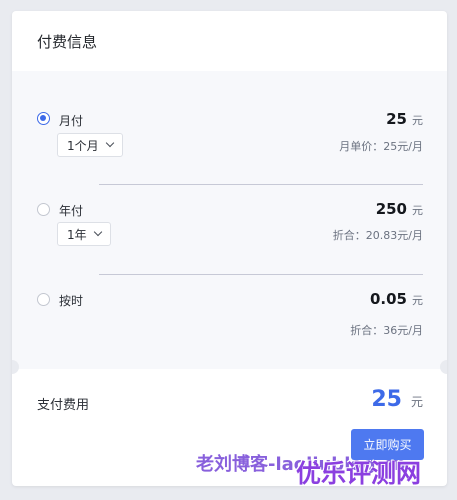 This screenshot has width=457, height=500. What do you see at coordinates (77, 234) in the screenshot?
I see `duration-select-yearly-value: 1年` at bounding box center [77, 234].